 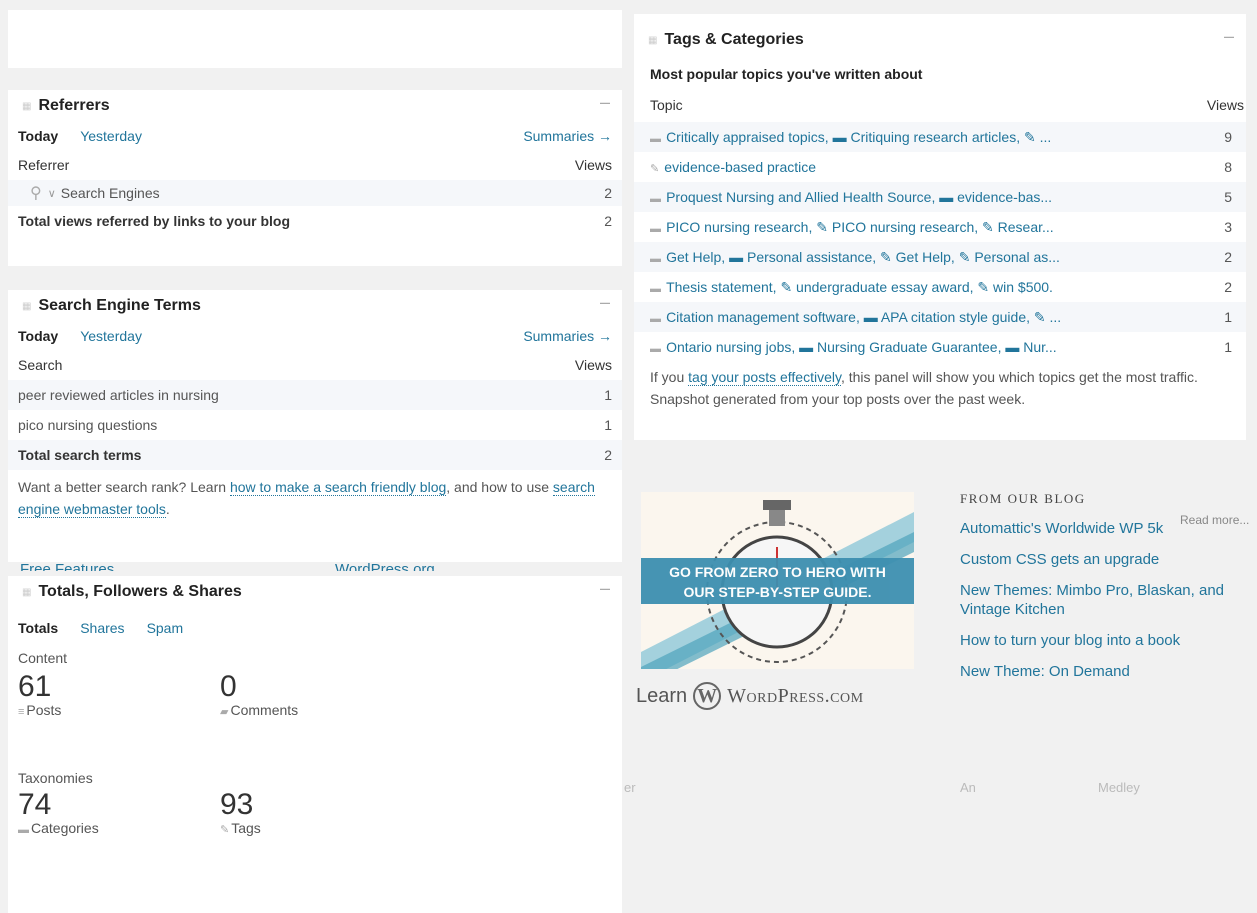 What do you see at coordinates (65, 828) in the screenshot?
I see `categories-label: Categories` at bounding box center [65, 828].